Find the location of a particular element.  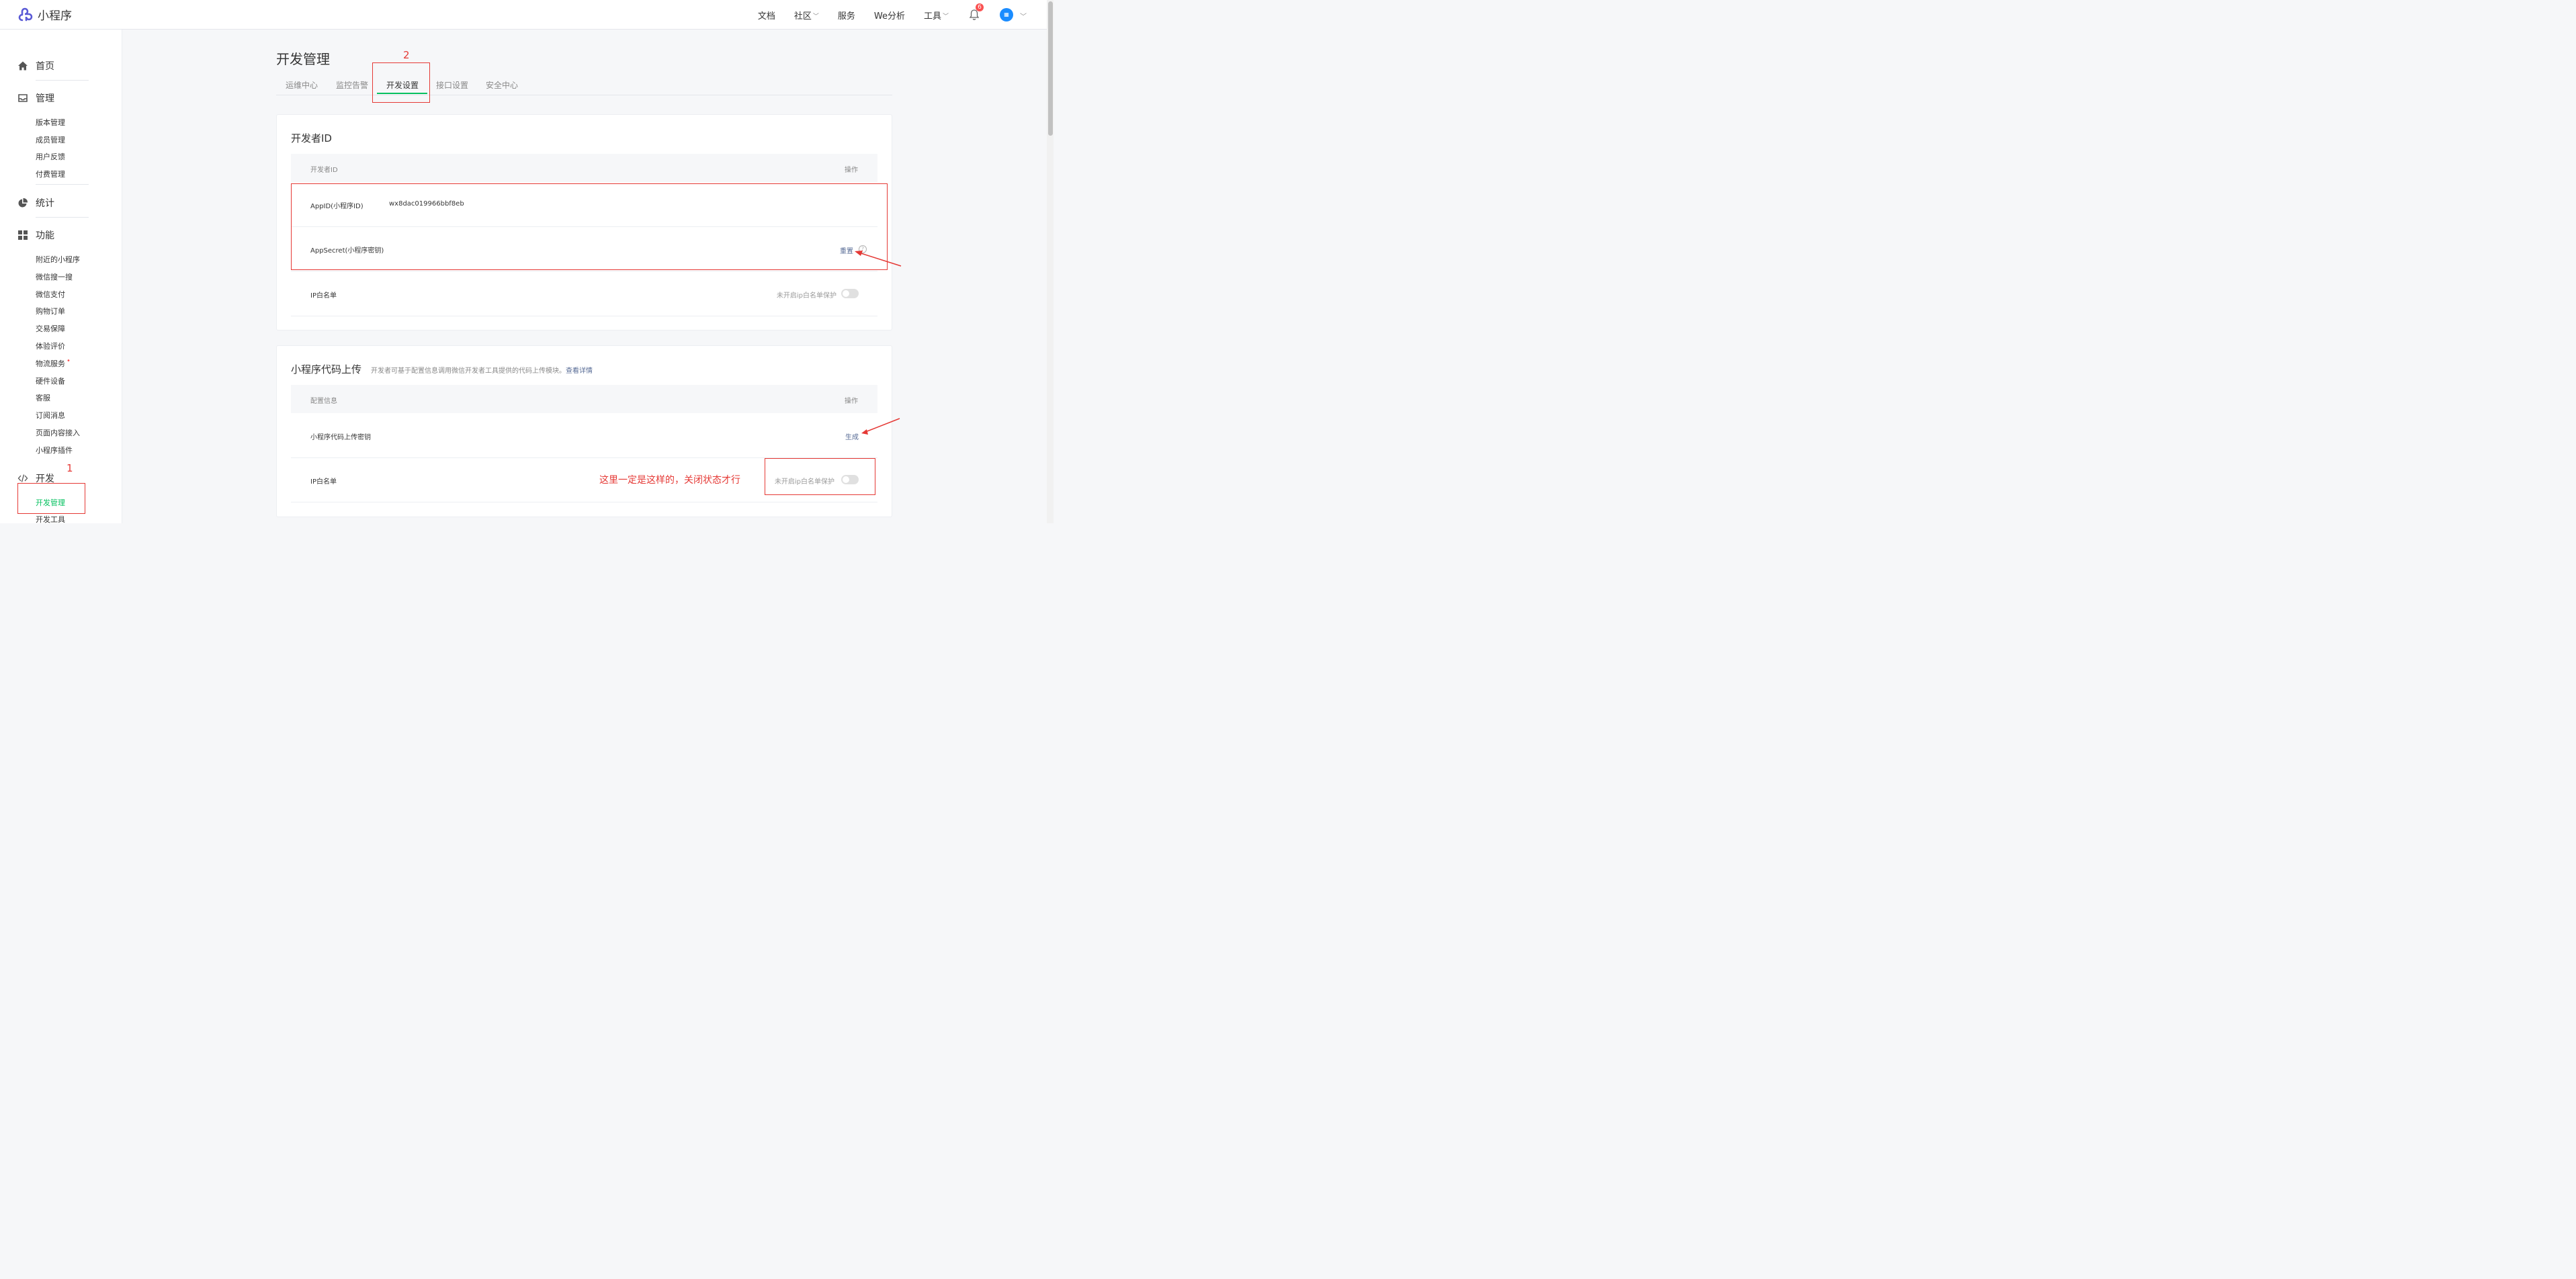

ip-whitelist-status: 未开启ip白名单保护 is located at coordinates (806, 296).